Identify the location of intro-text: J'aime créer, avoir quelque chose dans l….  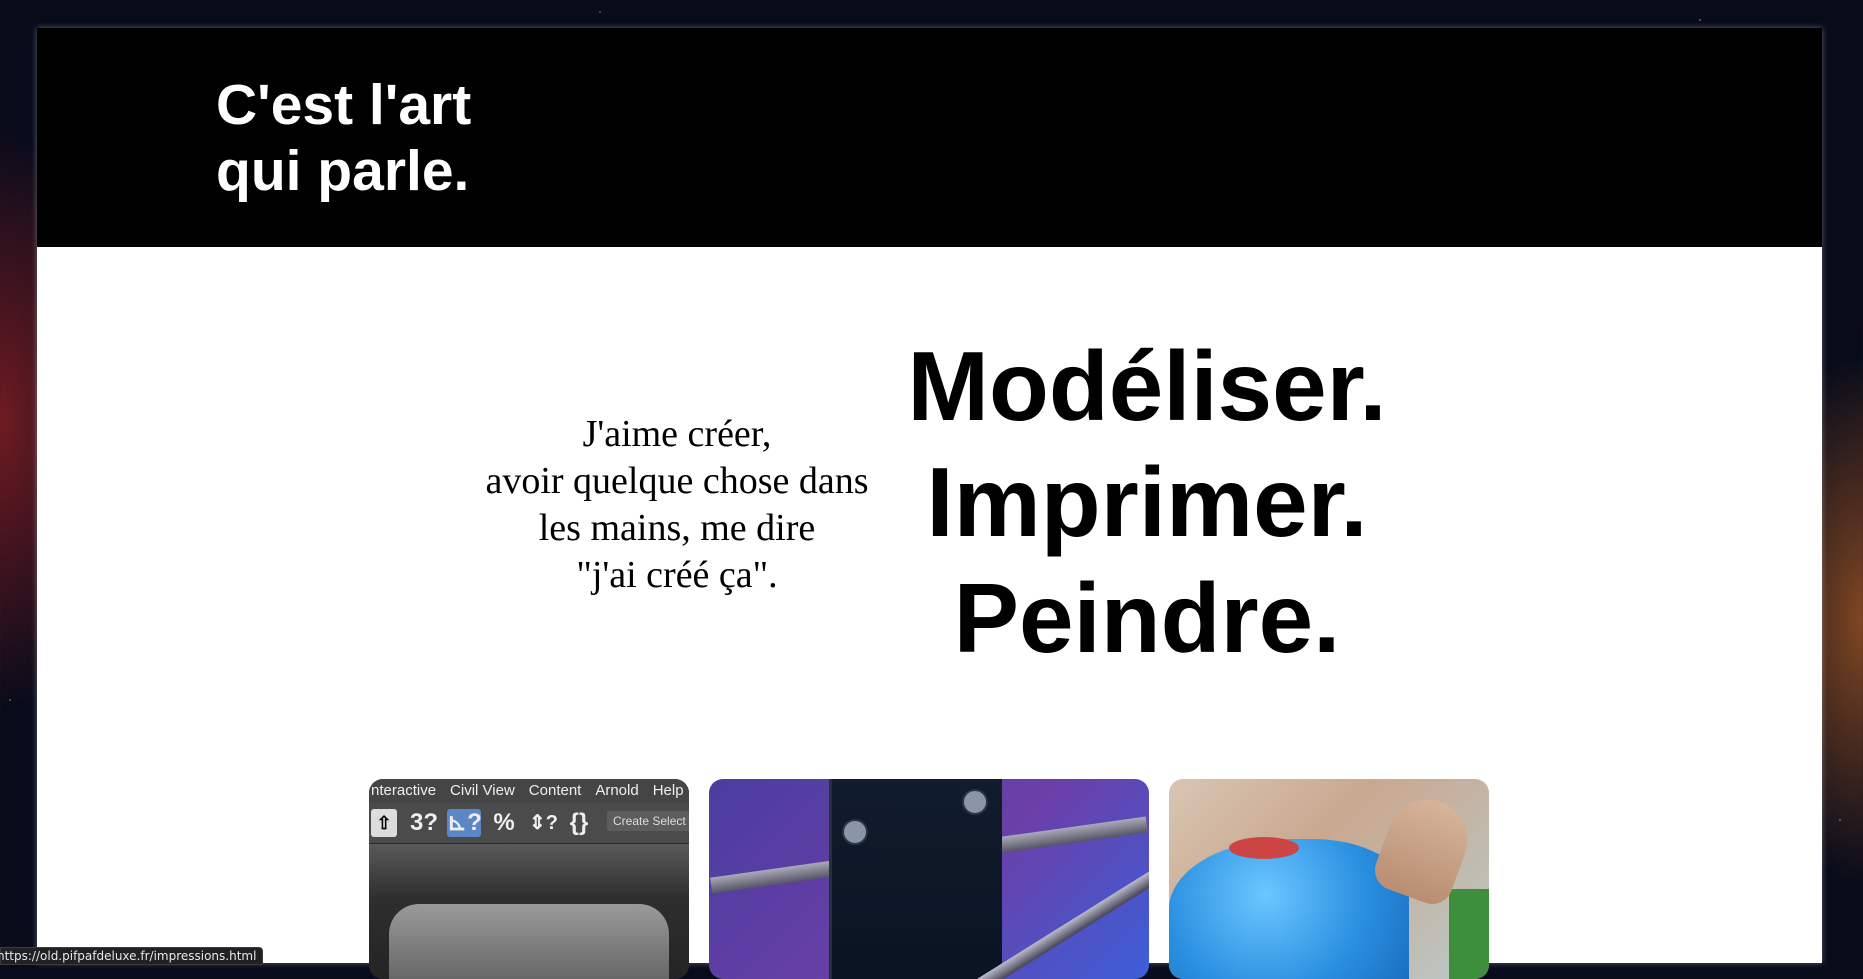
(677, 505).